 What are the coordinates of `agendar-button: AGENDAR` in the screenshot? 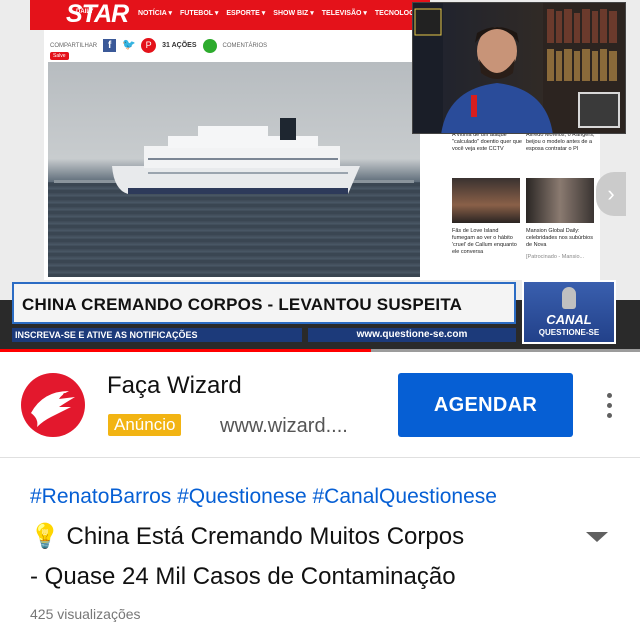 It's located at (485, 405).